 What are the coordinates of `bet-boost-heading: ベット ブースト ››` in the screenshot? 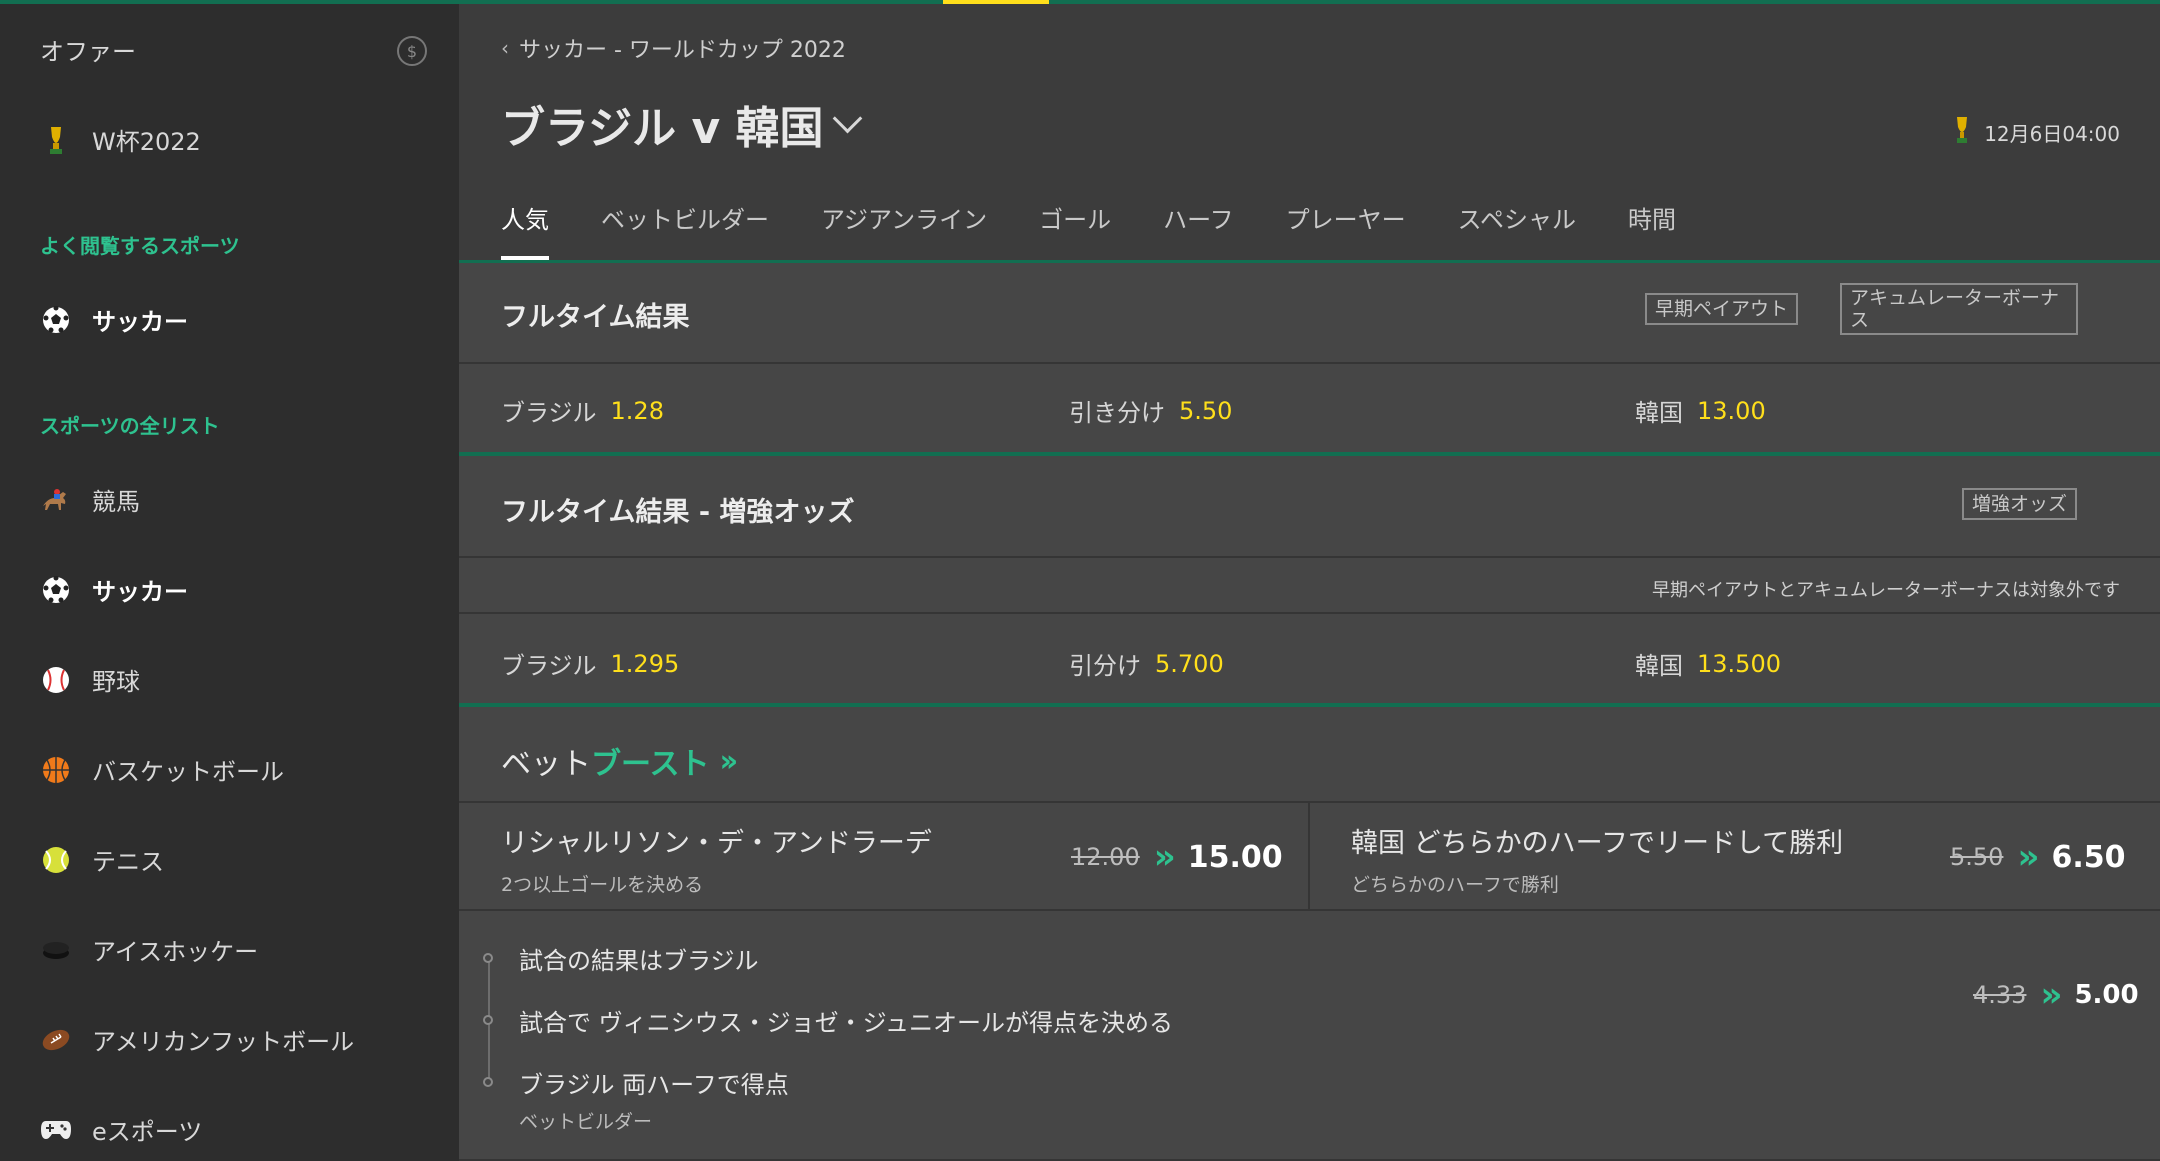 It's located at (620, 761).